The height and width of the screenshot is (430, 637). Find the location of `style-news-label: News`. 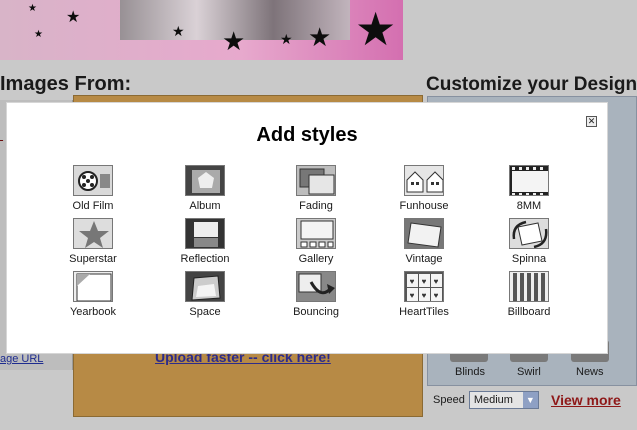

style-news-label: News is located at coordinates (590, 372).